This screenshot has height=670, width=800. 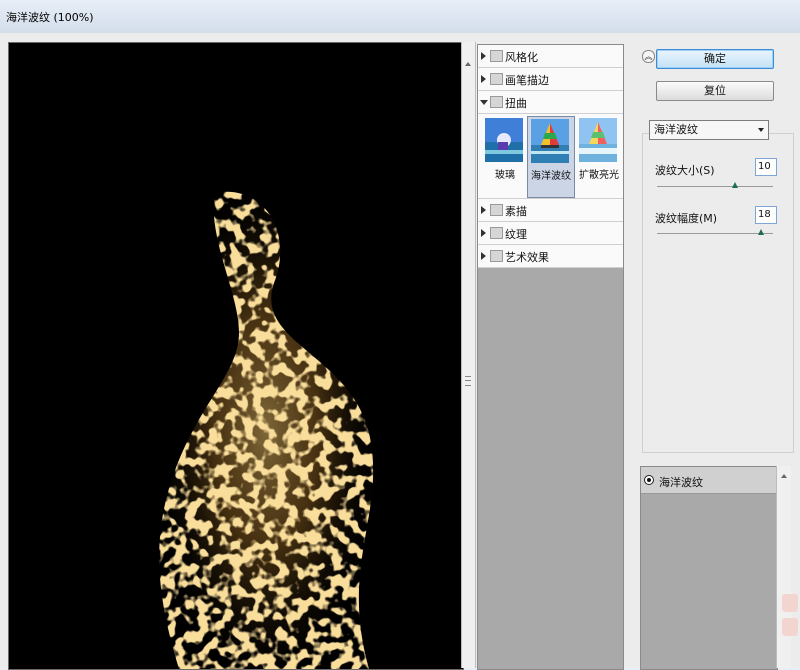 What do you see at coordinates (598, 140) in the screenshot?
I see `diffuse-glow-thumbnail-image` at bounding box center [598, 140].